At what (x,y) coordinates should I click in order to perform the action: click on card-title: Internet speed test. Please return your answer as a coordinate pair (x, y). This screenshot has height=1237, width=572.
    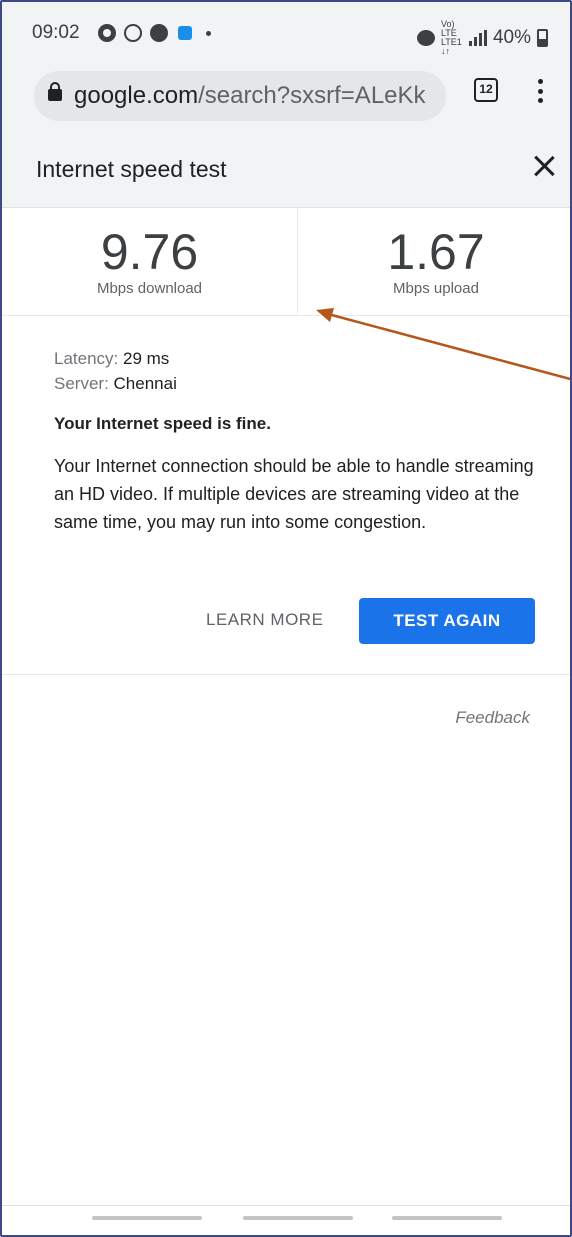
    Looking at the image, I should click on (131, 169).